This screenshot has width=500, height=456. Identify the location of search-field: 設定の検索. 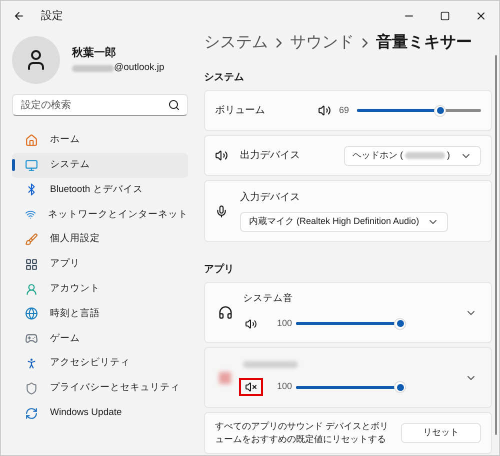
(100, 105).